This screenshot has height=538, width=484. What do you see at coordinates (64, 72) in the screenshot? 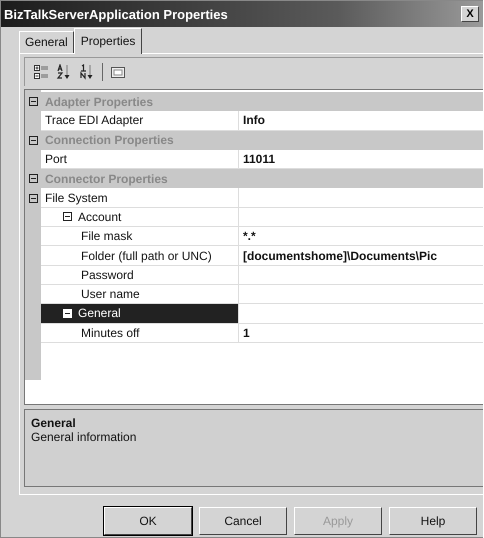
I see `sort-alphabetical-icon` at bounding box center [64, 72].